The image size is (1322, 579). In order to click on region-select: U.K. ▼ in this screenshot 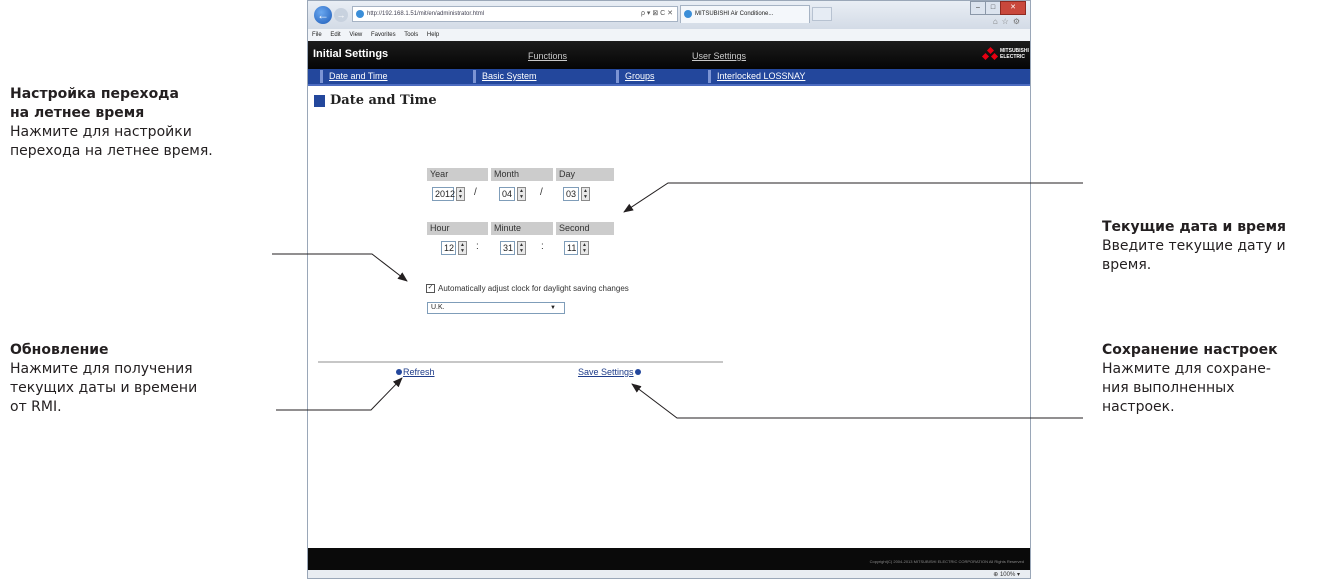, I will do `click(496, 308)`.